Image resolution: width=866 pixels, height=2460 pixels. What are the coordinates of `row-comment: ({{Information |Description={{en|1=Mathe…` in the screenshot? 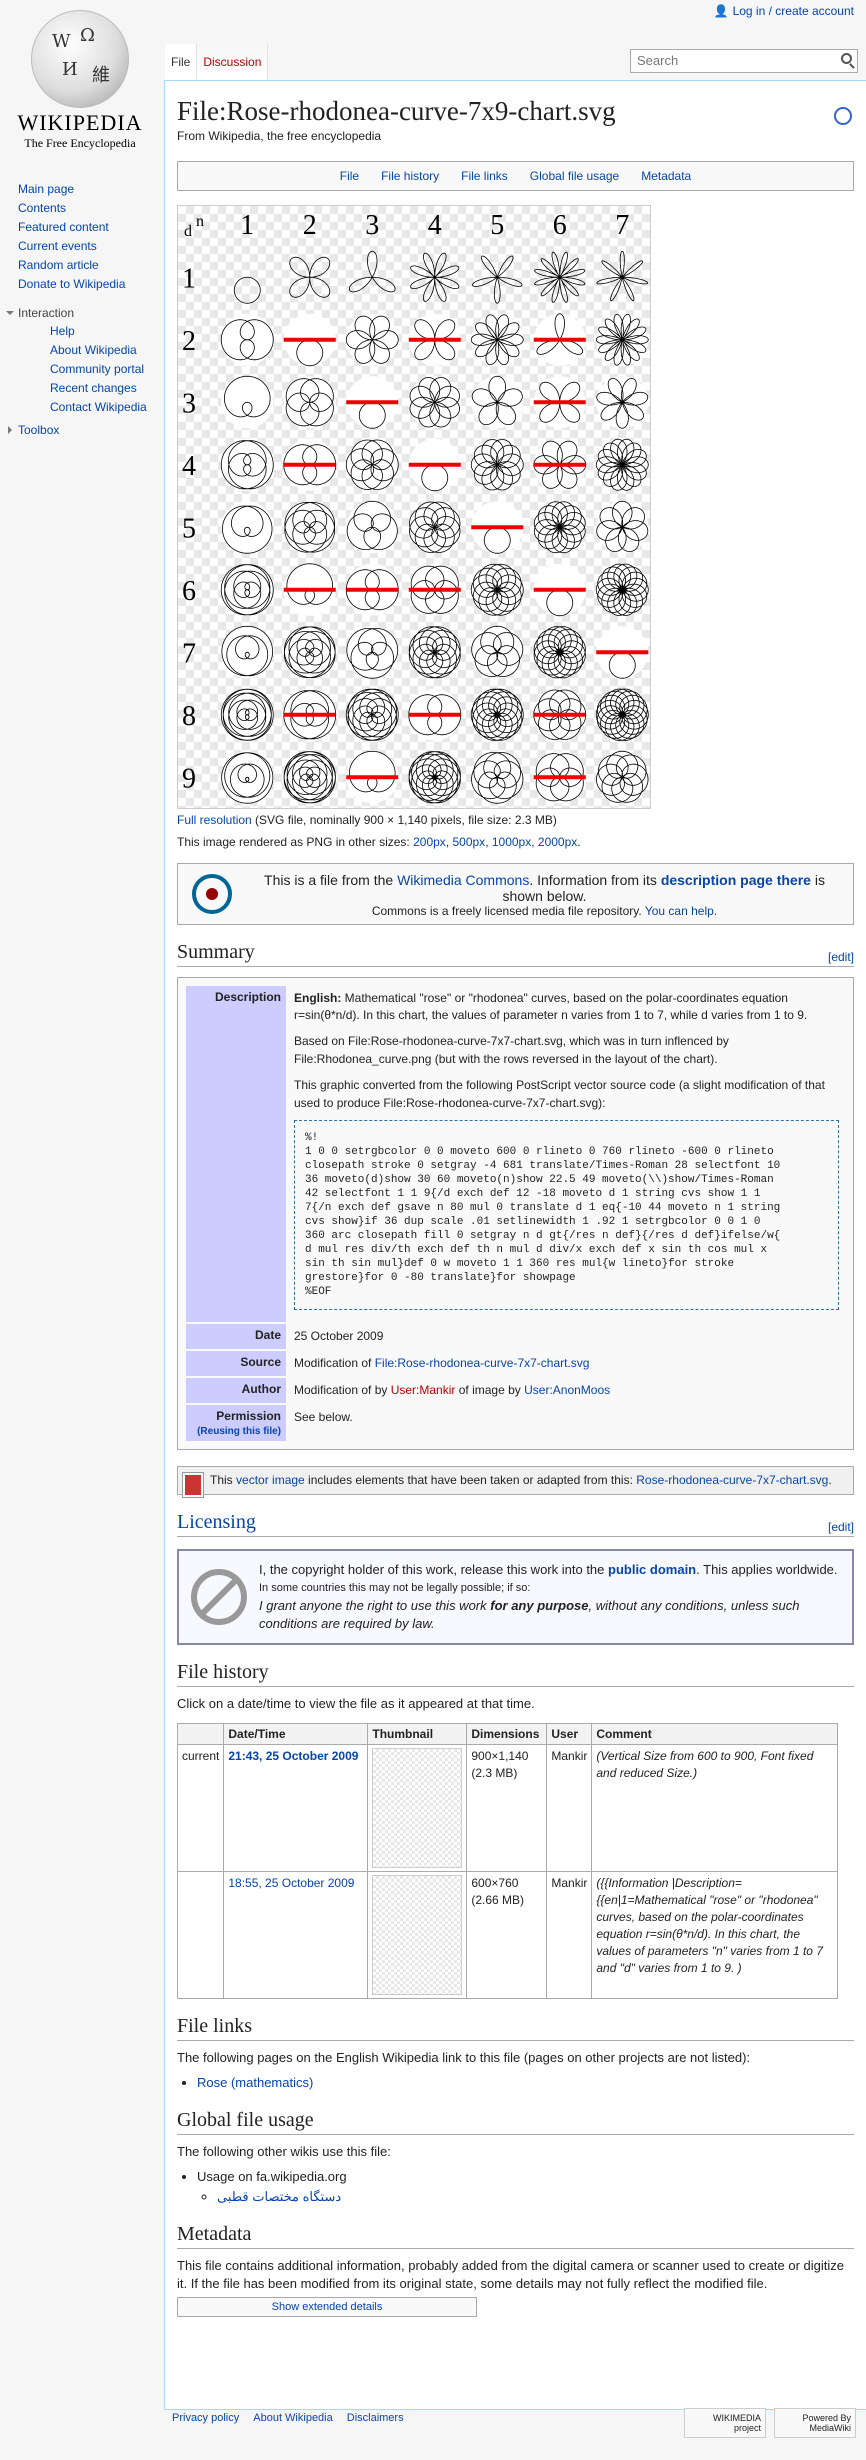 It's located at (715, 1935).